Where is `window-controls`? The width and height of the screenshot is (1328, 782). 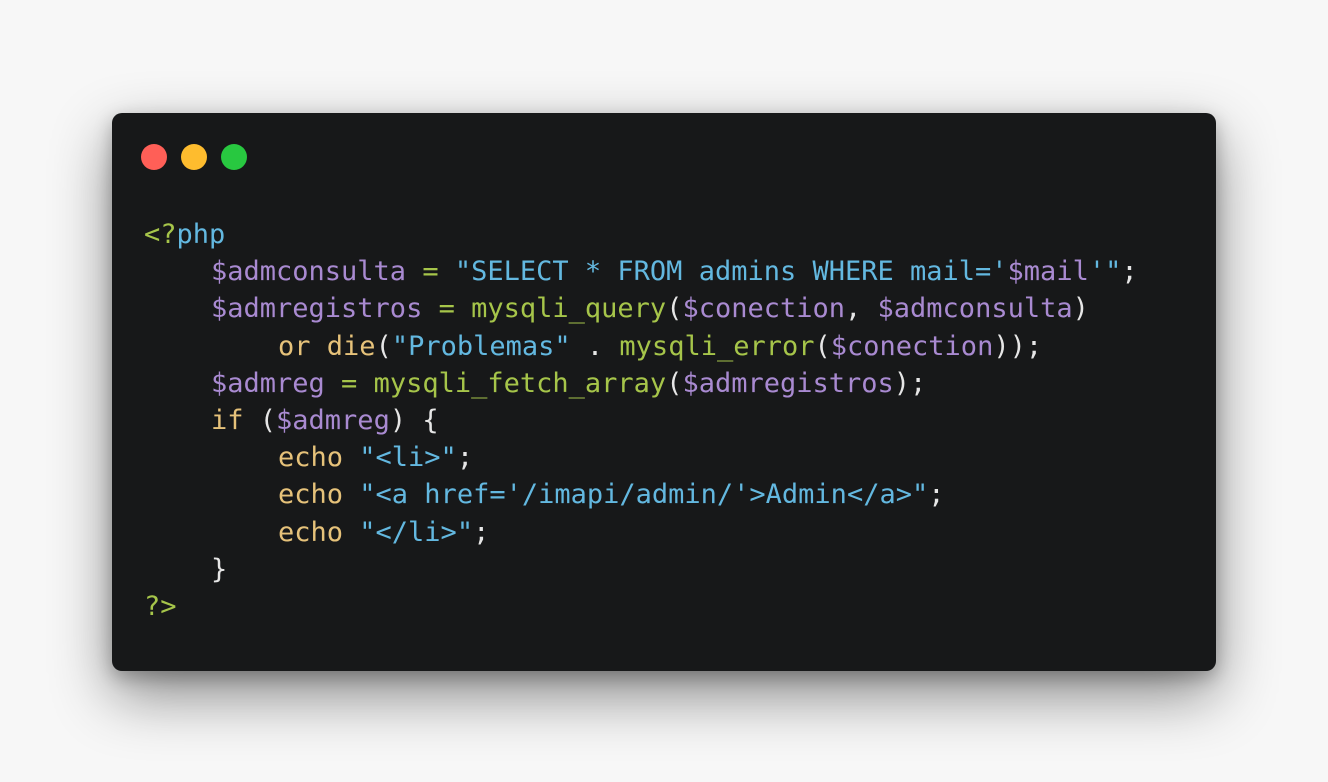
window-controls is located at coordinates (194, 157).